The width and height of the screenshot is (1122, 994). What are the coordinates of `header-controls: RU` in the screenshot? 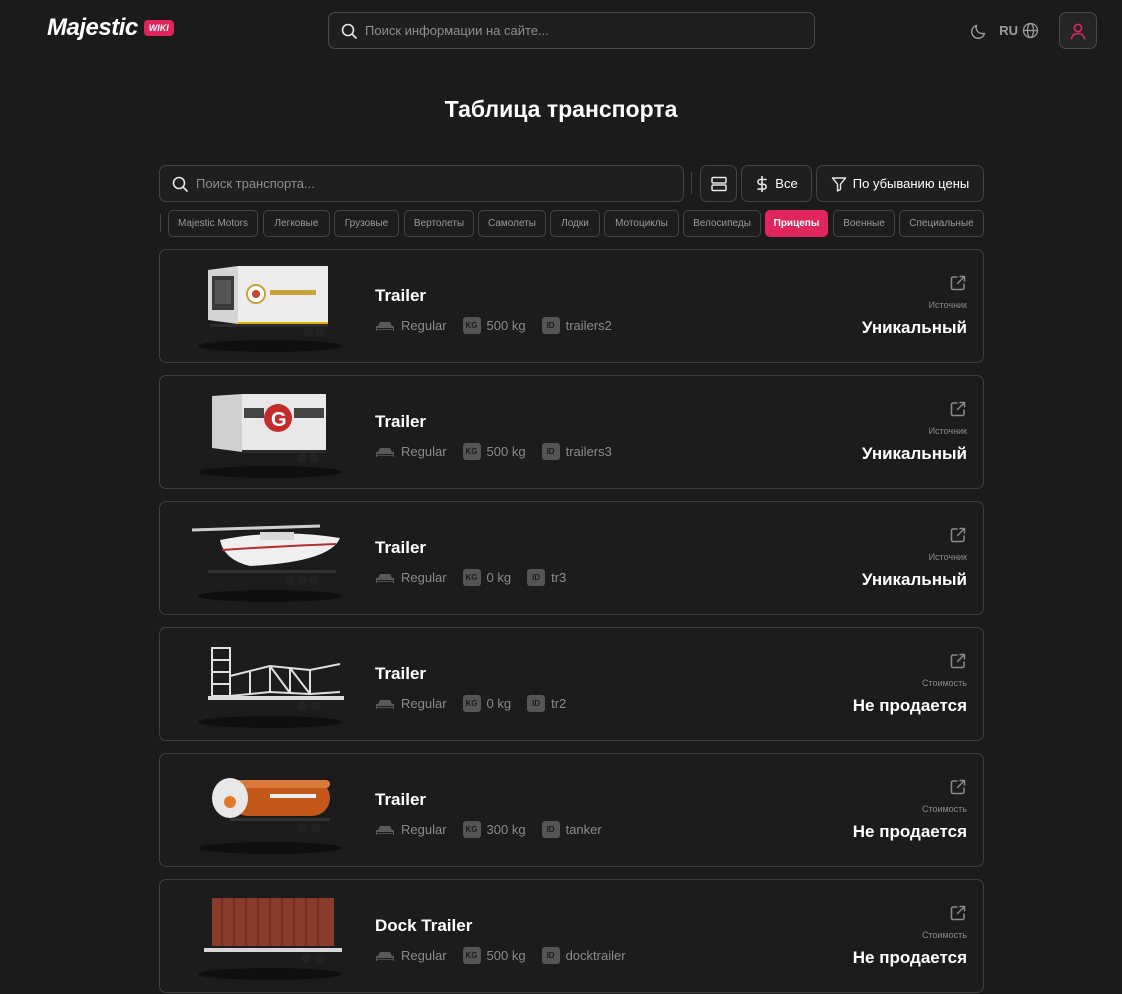 It's located at (1033, 30).